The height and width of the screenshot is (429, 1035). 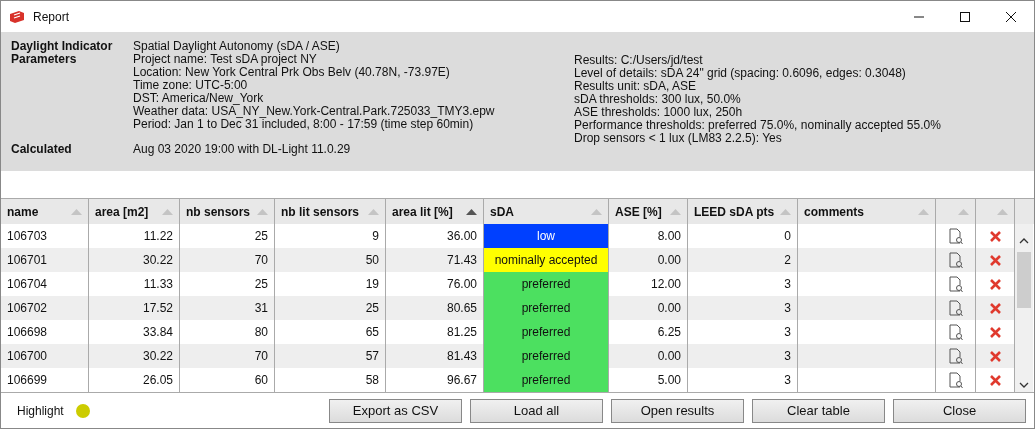 What do you see at coordinates (1024, 385) in the screenshot?
I see `scroll-down-icon` at bounding box center [1024, 385].